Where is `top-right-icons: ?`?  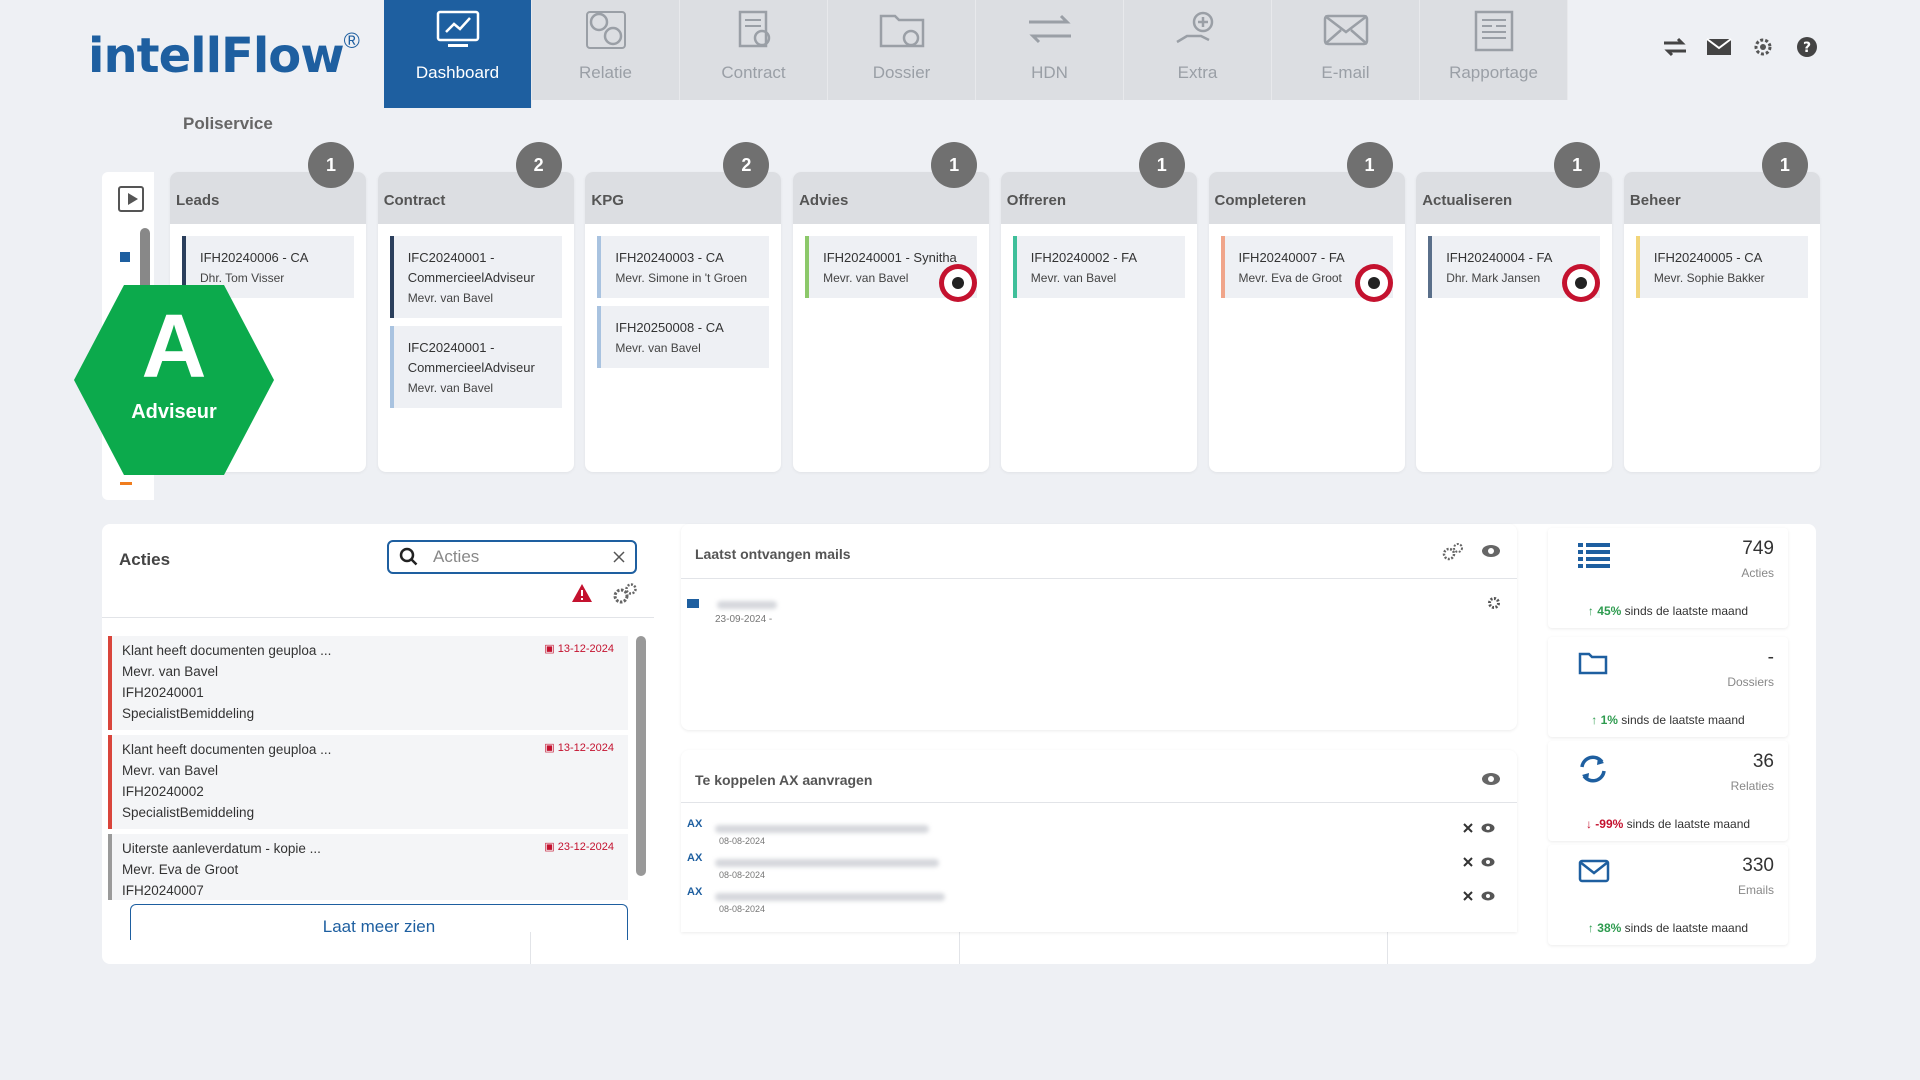
top-right-icons: ? is located at coordinates (1741, 47).